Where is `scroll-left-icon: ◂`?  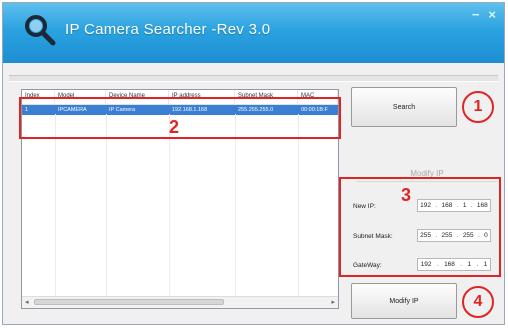
scroll-left-icon: ◂ is located at coordinates (27, 302).